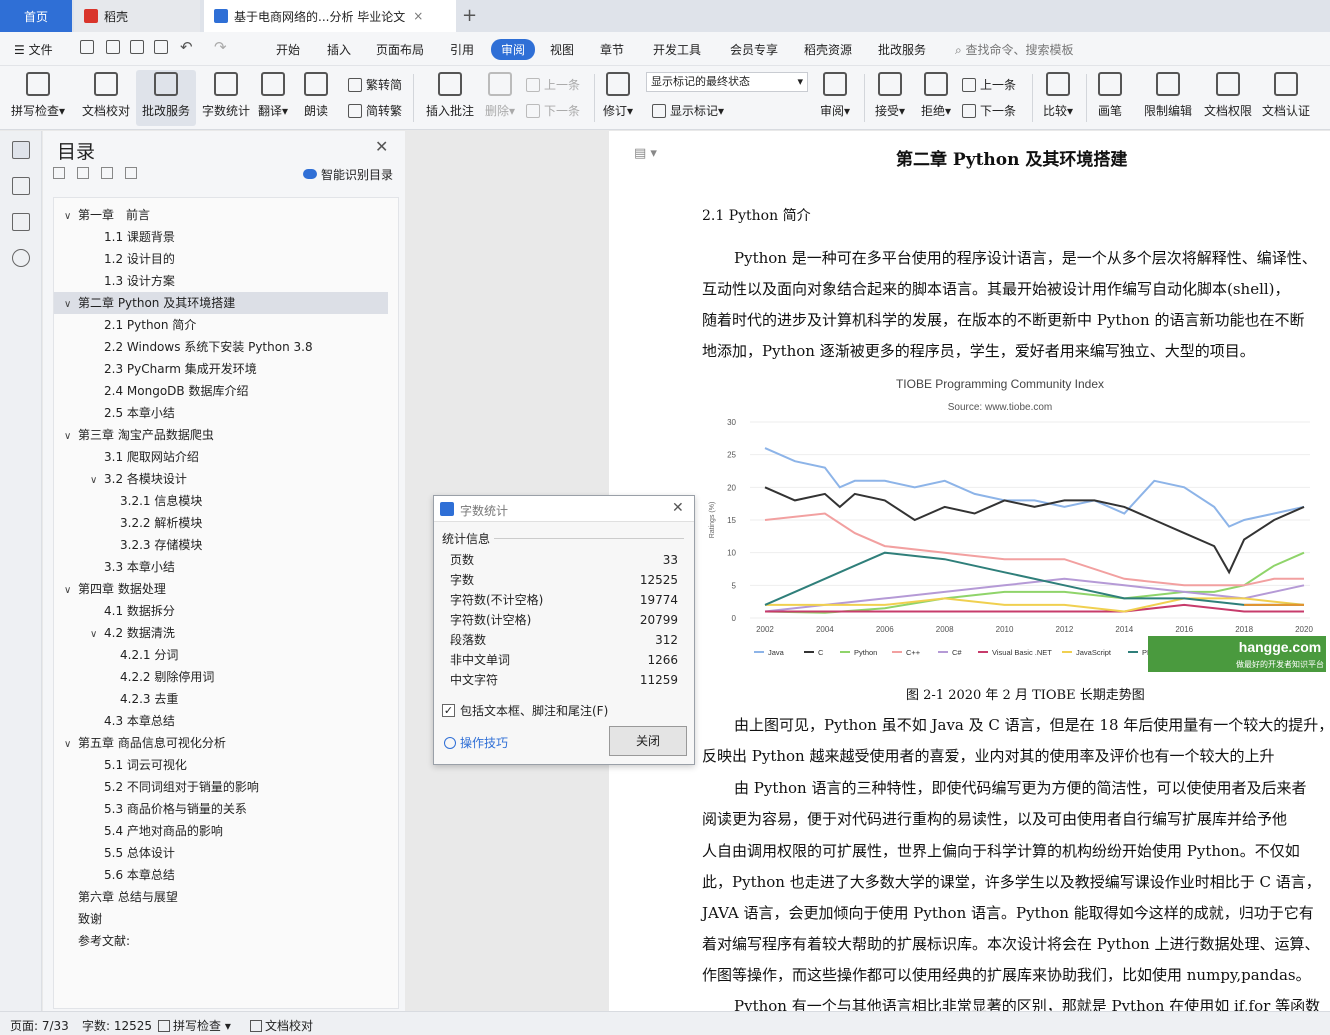 Image resolution: width=1330 pixels, height=1035 pixels. I want to click on toc-item: ∨ 第一章 前言, so click(221, 215).